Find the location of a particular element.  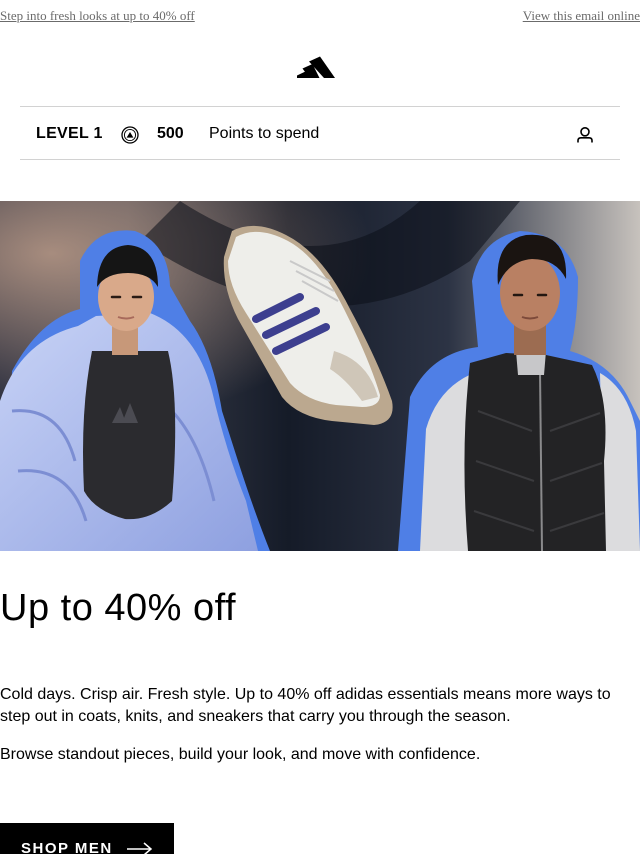

adidas-logo-icon is located at coordinates (316, 66).